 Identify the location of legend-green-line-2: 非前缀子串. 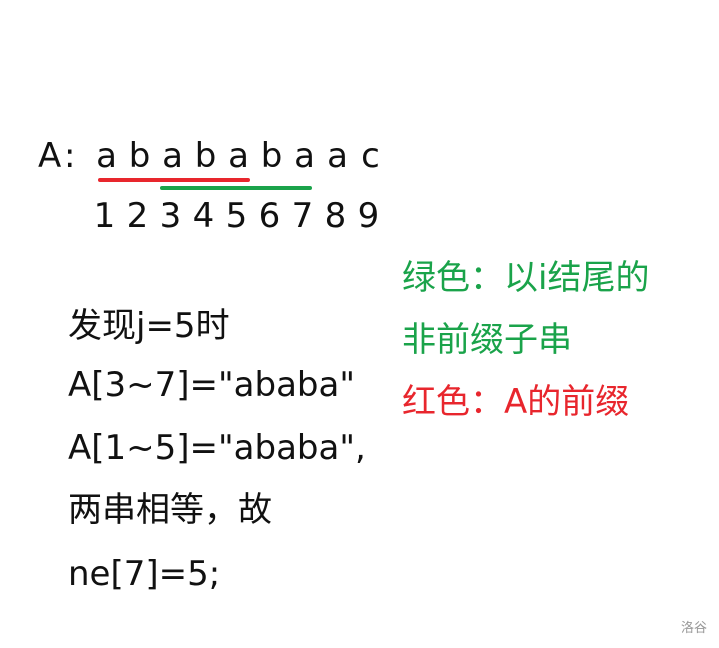
(487, 340).